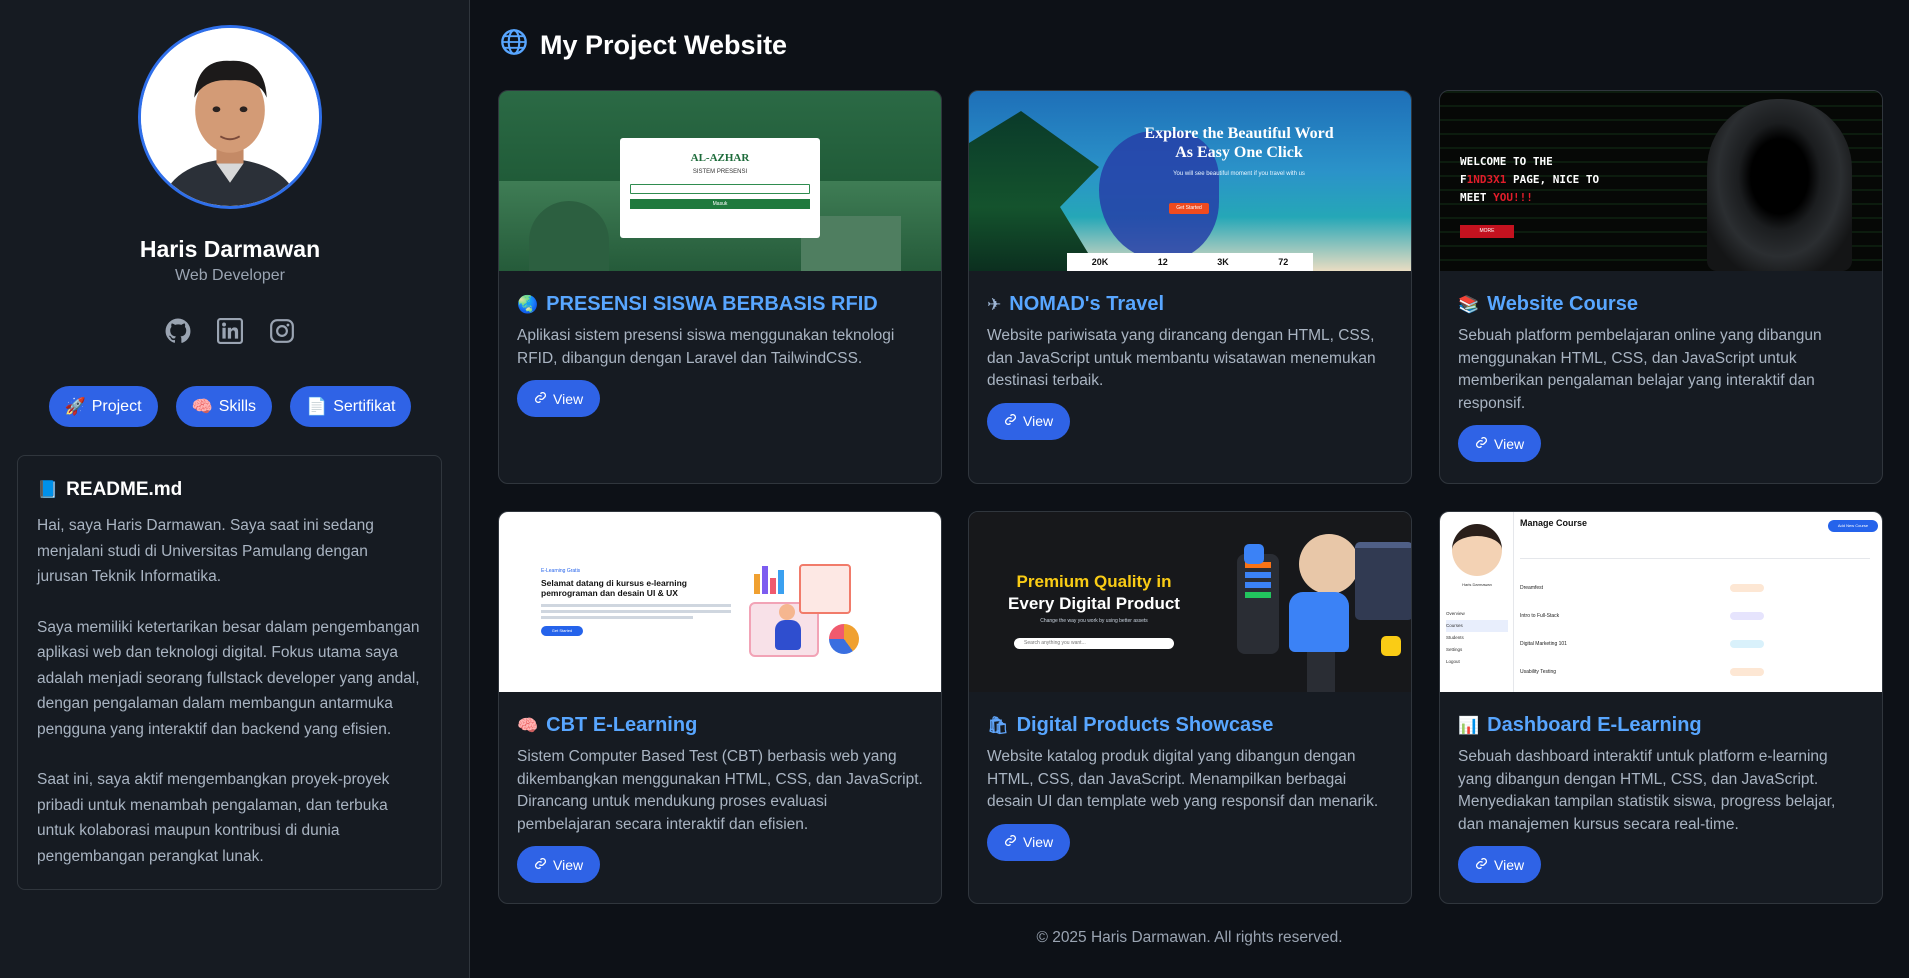 The width and height of the screenshot is (1909, 978). What do you see at coordinates (514, 45) in the screenshot?
I see `globe-icon` at bounding box center [514, 45].